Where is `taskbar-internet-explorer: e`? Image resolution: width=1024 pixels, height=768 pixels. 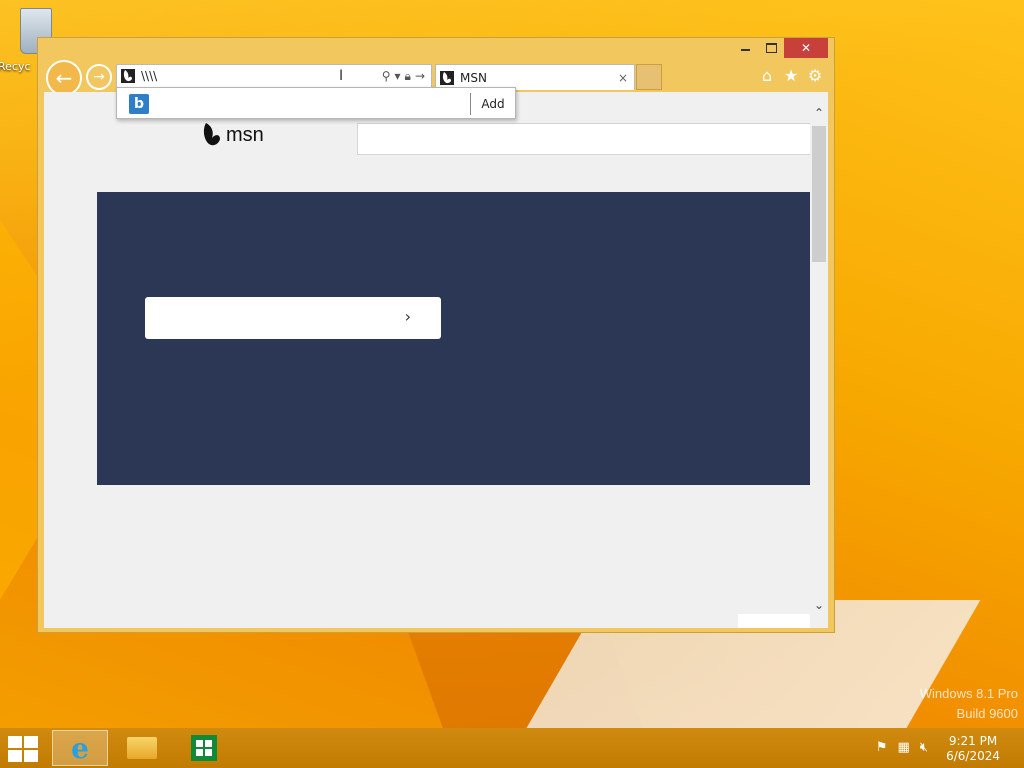 taskbar-internet-explorer: e is located at coordinates (80, 748).